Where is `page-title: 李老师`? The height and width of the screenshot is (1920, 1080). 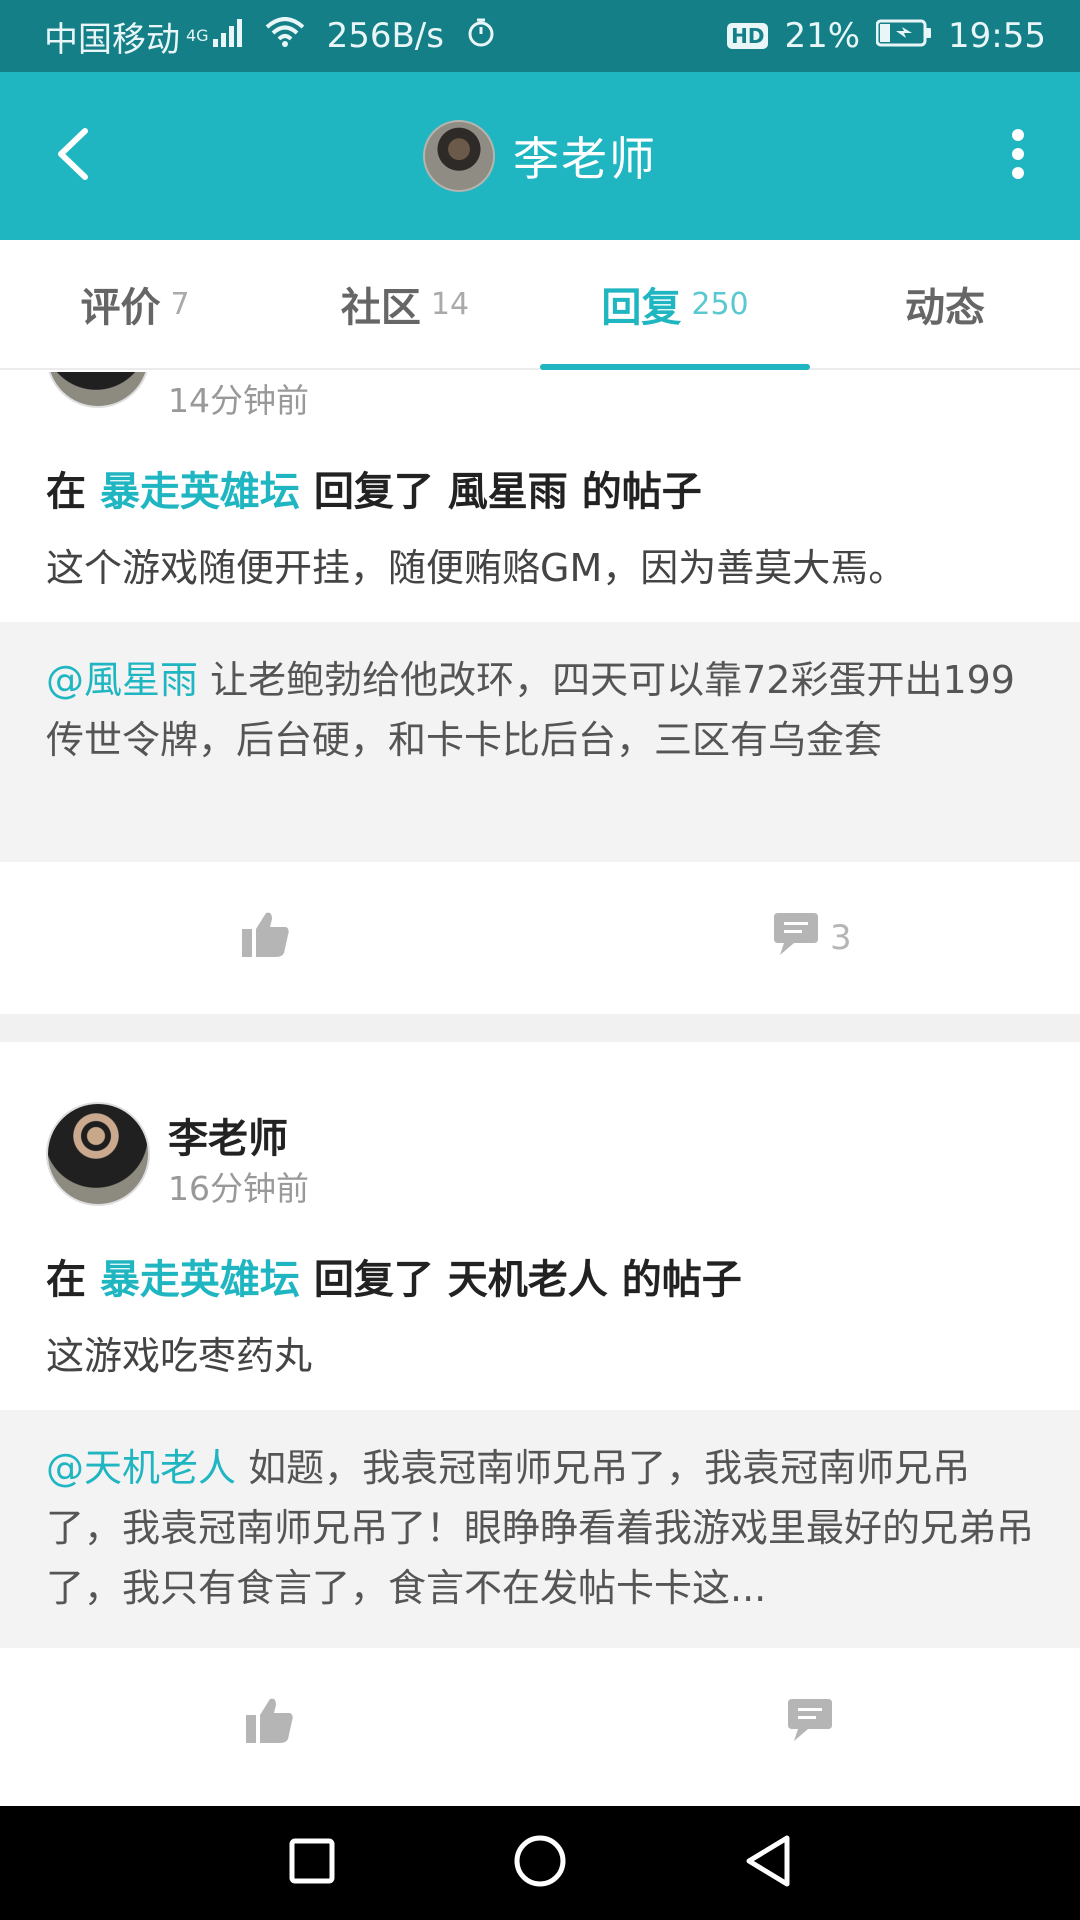 page-title: 李老师 is located at coordinates (585, 159).